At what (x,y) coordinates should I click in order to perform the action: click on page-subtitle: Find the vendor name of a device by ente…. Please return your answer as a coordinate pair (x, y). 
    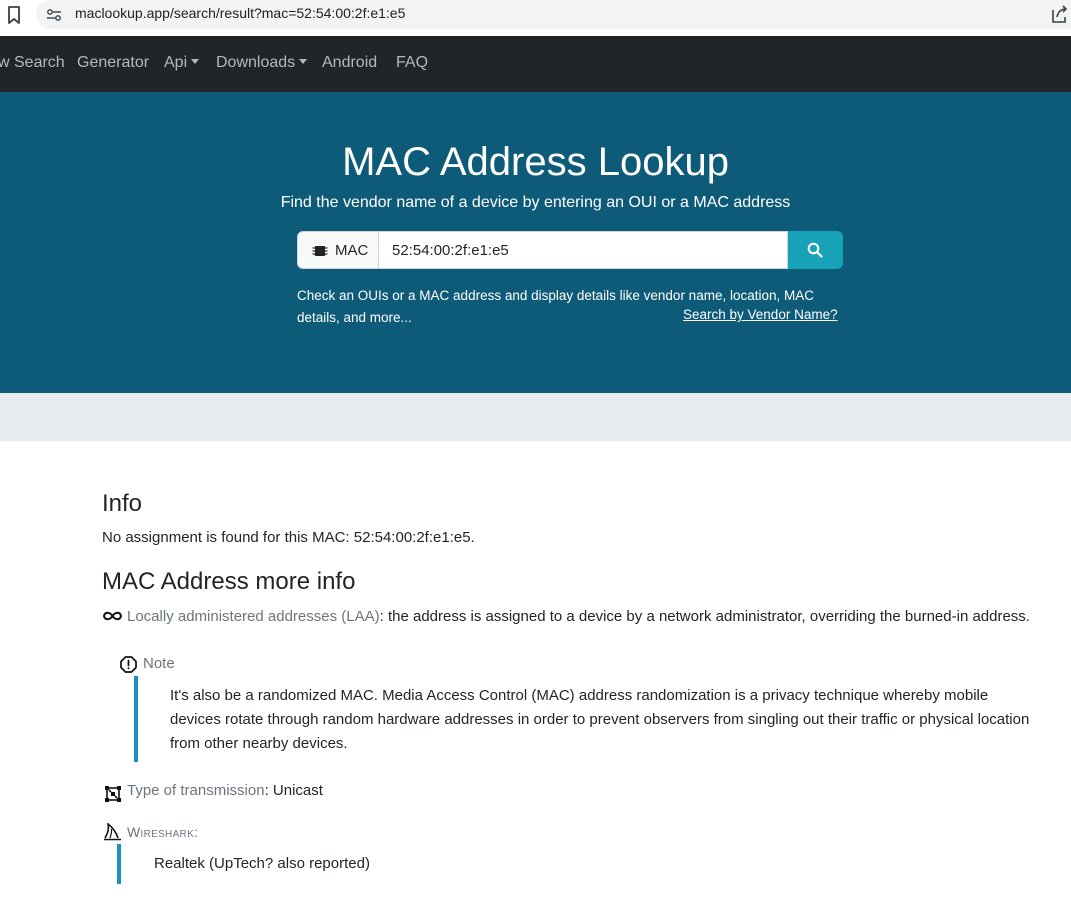
    Looking at the image, I should click on (535, 202).